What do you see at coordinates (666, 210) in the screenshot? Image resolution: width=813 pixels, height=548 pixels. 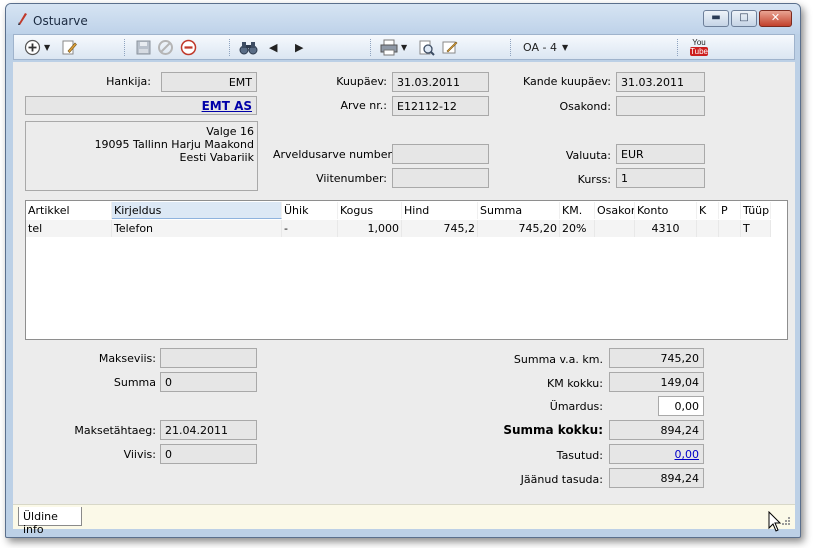 I see `column-header-account: Konto` at bounding box center [666, 210].